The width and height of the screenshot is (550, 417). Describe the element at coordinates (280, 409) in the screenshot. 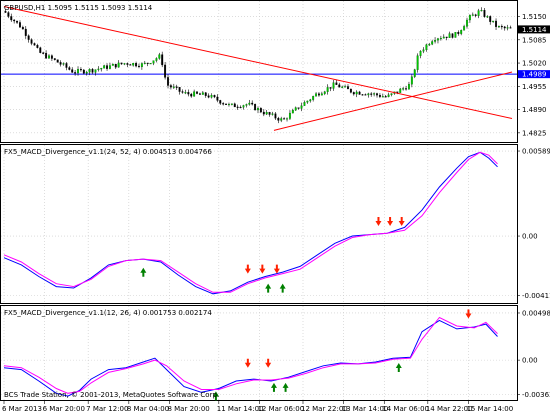

I see `x-tick-label: 12 Mar 06:00` at that location.